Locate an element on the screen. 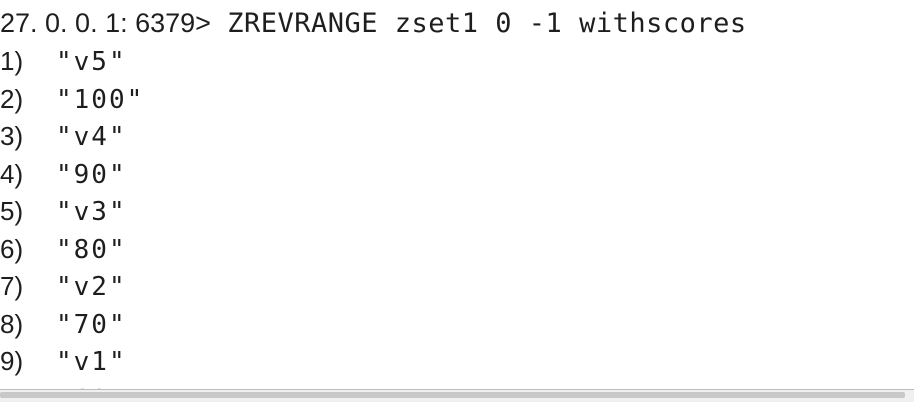  row-value: "v2" is located at coordinates (91, 287).